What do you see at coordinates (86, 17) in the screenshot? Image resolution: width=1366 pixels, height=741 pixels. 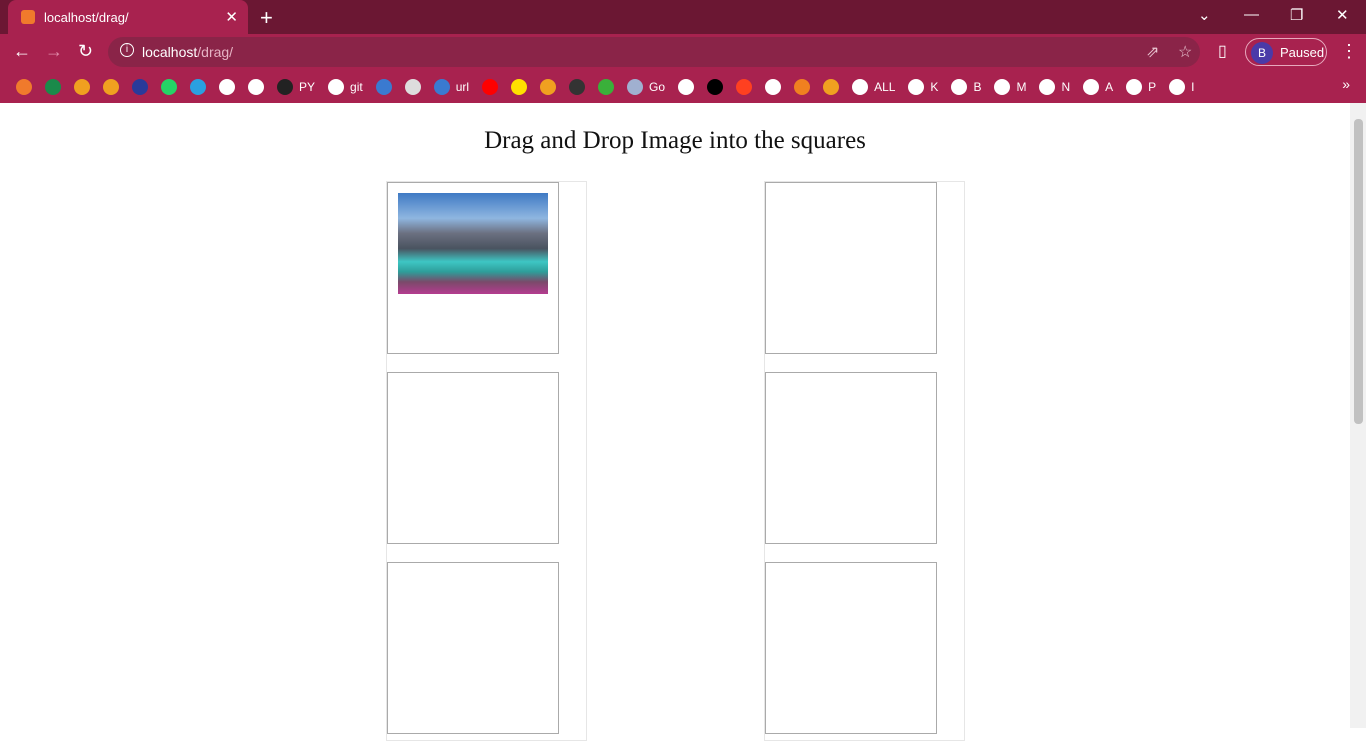 I see `tab-title: localhost/drag/` at bounding box center [86, 17].